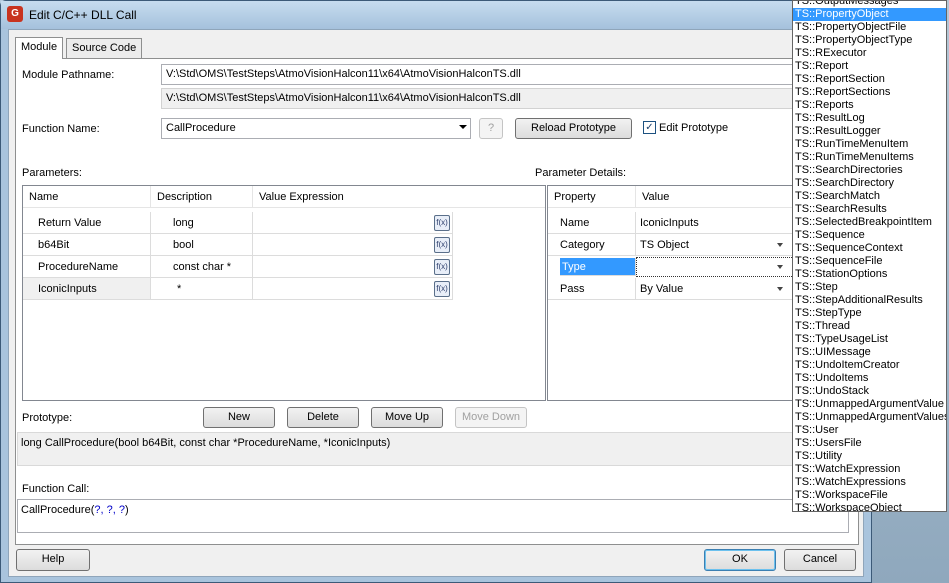 The width and height of the screenshot is (949, 583). Describe the element at coordinates (87, 197) in the screenshot. I see `column-header-name: Name` at that location.